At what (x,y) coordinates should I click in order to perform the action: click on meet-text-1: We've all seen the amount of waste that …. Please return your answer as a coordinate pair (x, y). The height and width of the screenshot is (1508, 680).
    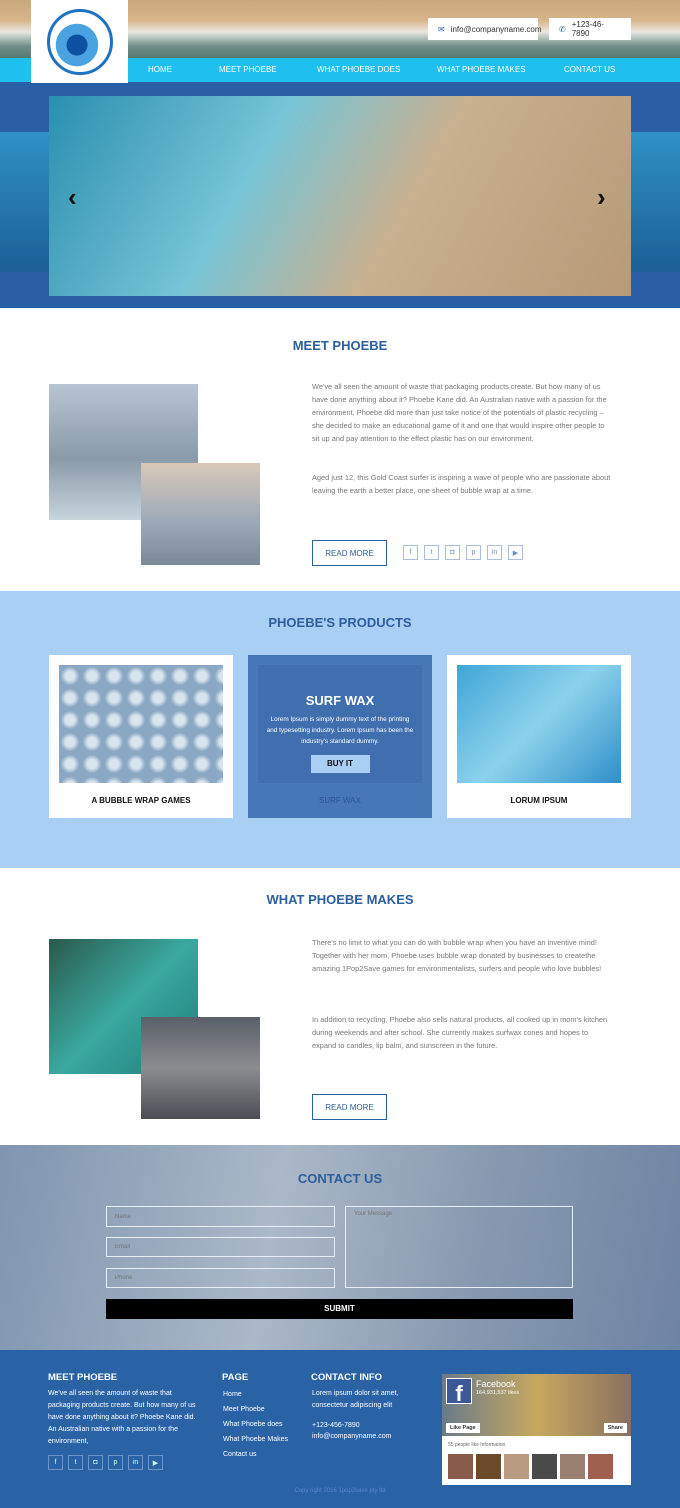
    Looking at the image, I should click on (459, 412).